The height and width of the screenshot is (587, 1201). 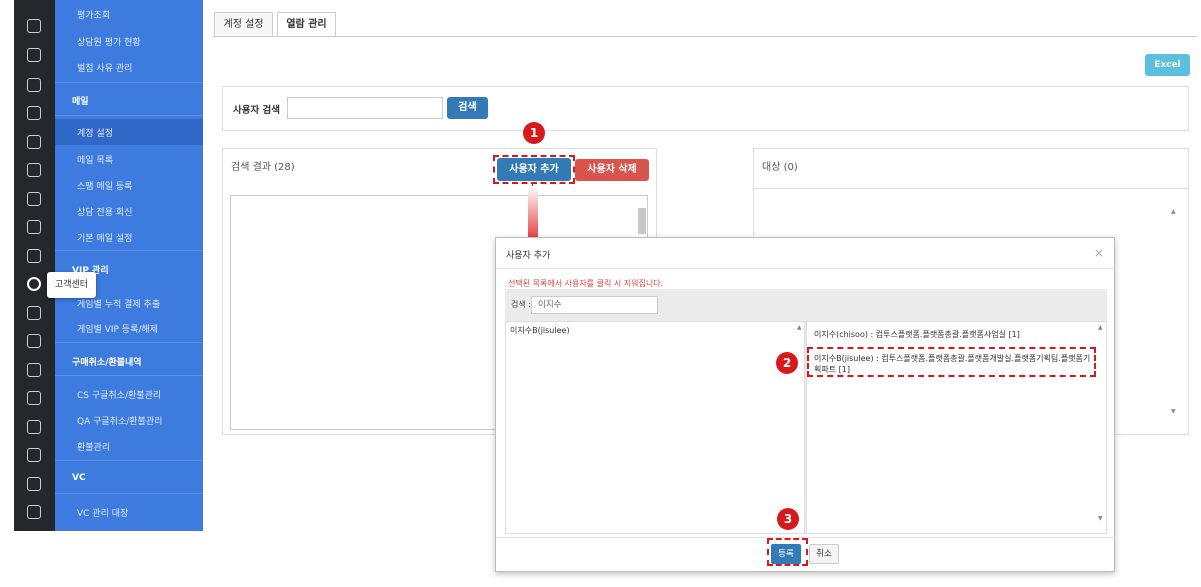 What do you see at coordinates (642, 221) in the screenshot?
I see `scrollbar-thumb` at bounding box center [642, 221].